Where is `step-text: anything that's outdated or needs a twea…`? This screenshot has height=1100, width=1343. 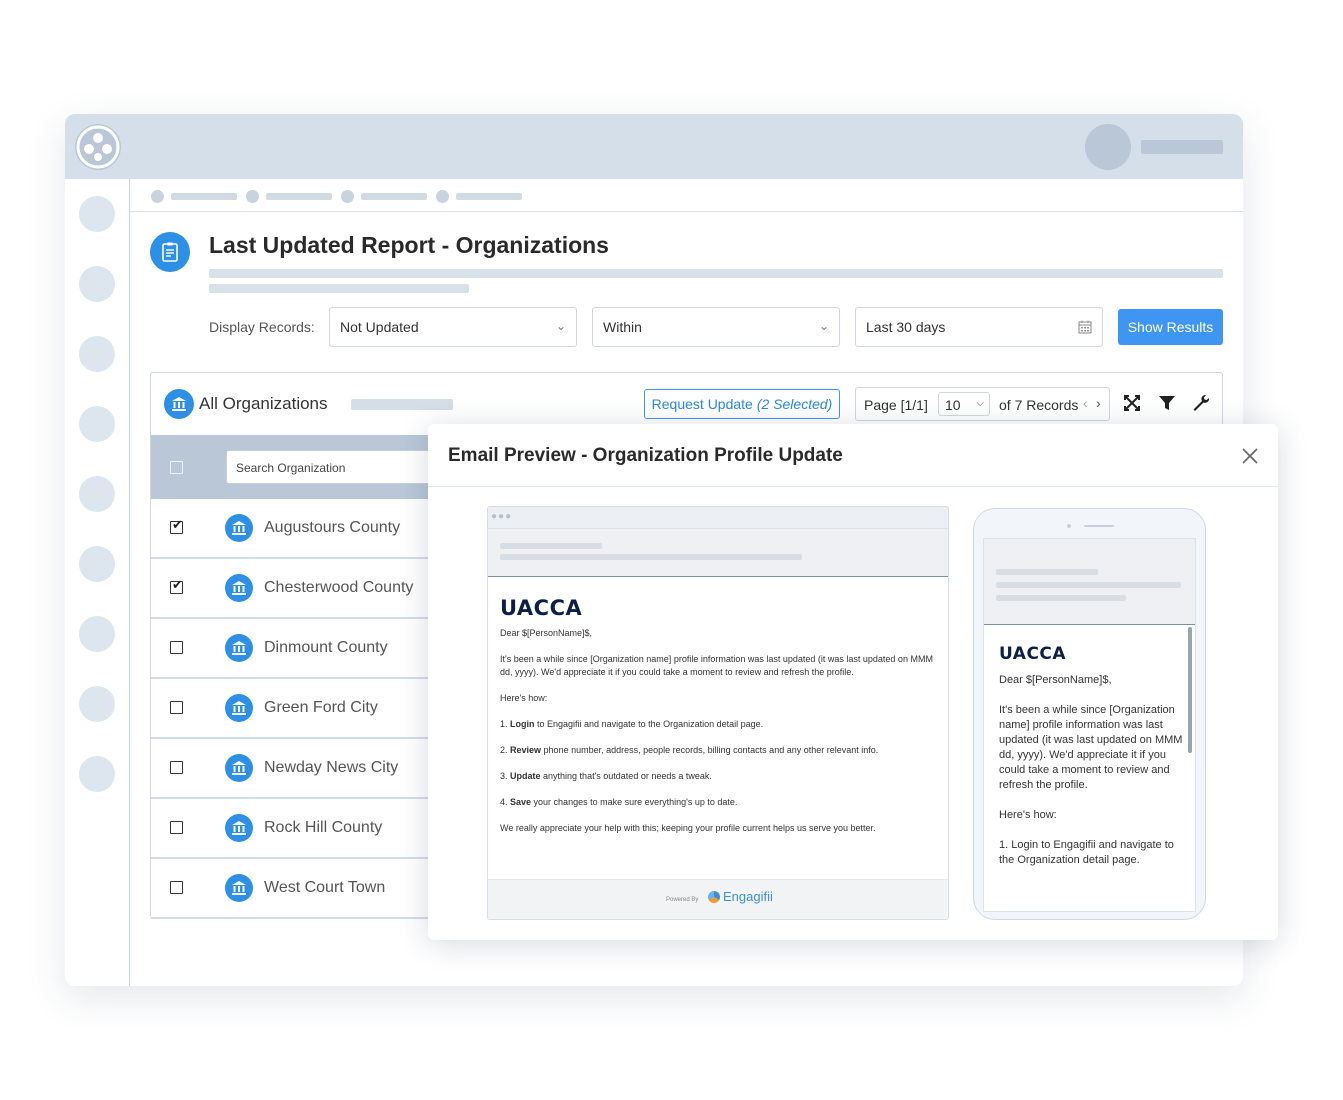 step-text: anything that's outdated or needs a twea… is located at coordinates (626, 776).